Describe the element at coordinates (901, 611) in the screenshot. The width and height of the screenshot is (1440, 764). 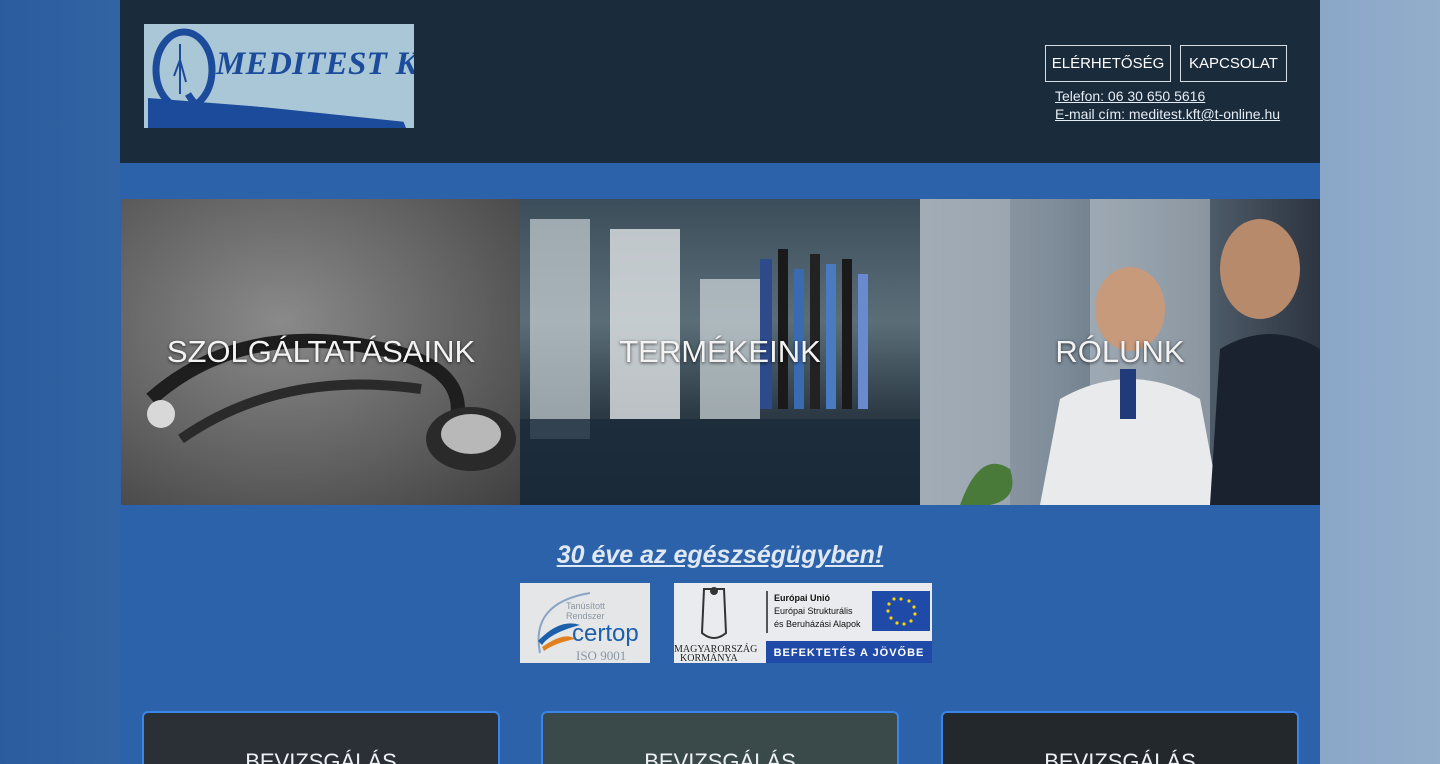
I see `eu-flag-icon` at that location.